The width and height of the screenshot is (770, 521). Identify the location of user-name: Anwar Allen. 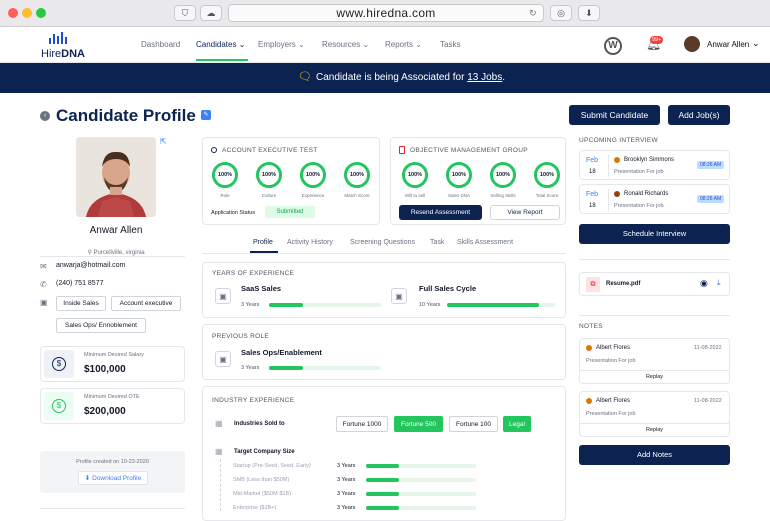
(728, 44).